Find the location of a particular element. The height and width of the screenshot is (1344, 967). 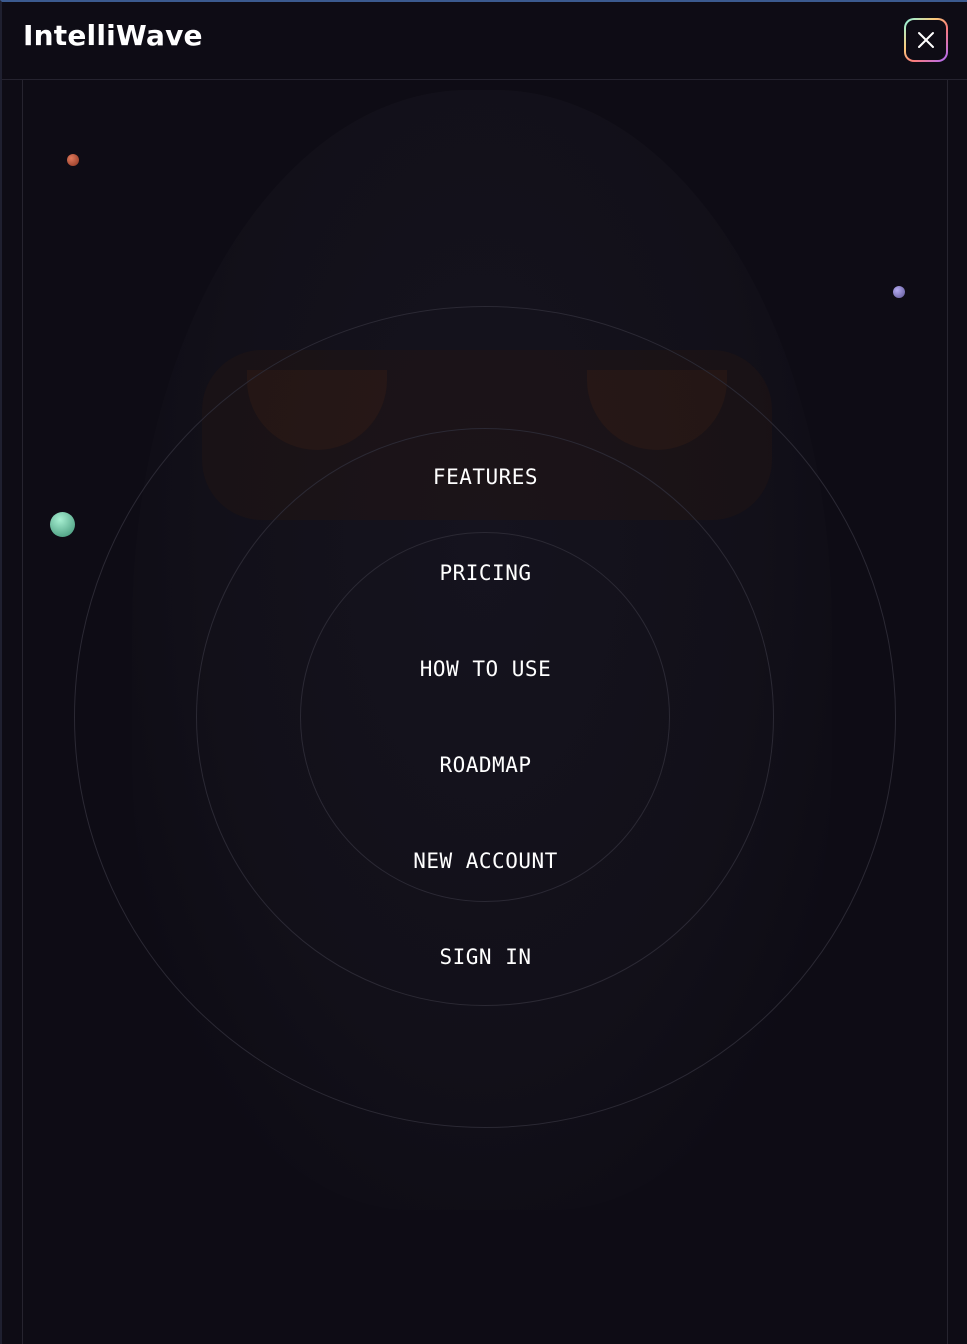

menu-item-roadmap: ROADMAP is located at coordinates (484, 765).